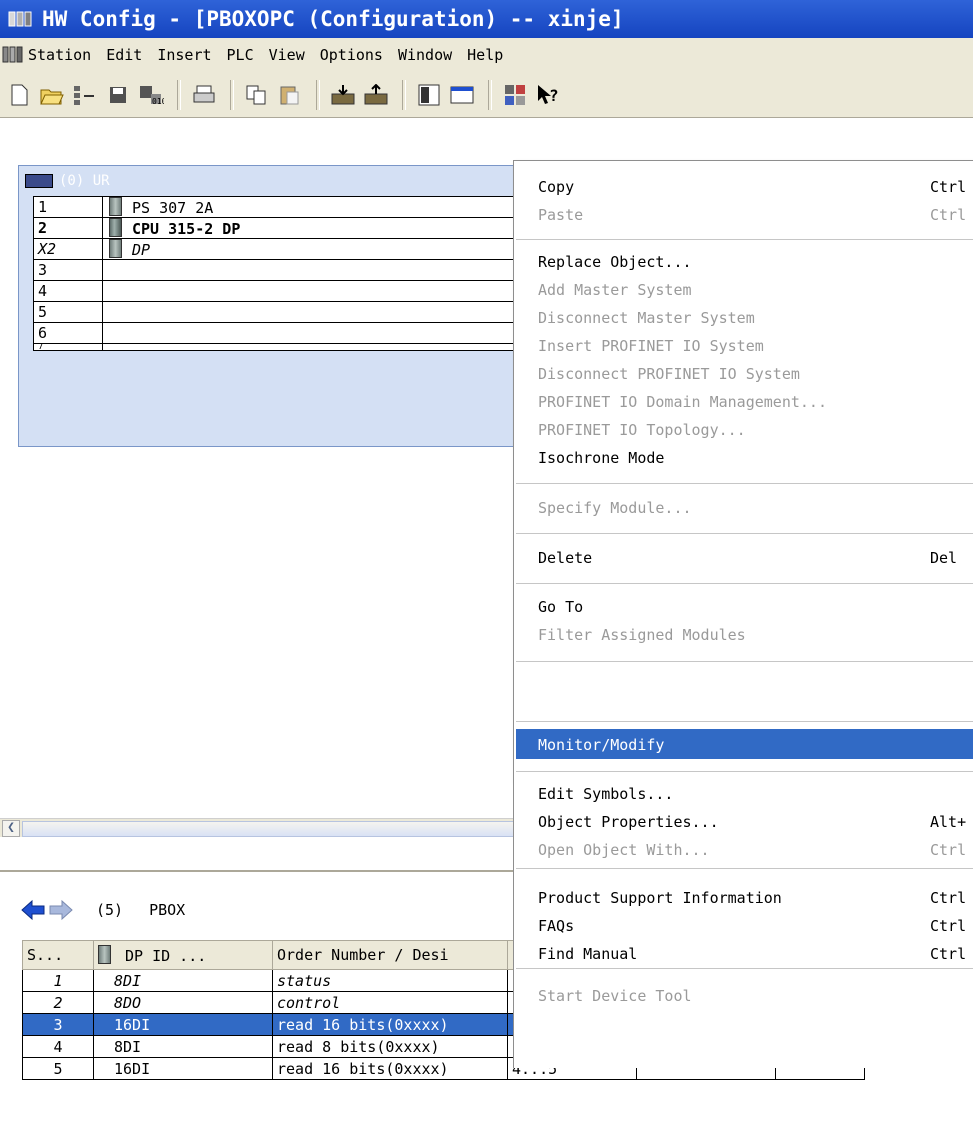 This screenshot has width=973, height=1124. What do you see at coordinates (565, 558) in the screenshot?
I see `menu-item-label: Delete` at bounding box center [565, 558].